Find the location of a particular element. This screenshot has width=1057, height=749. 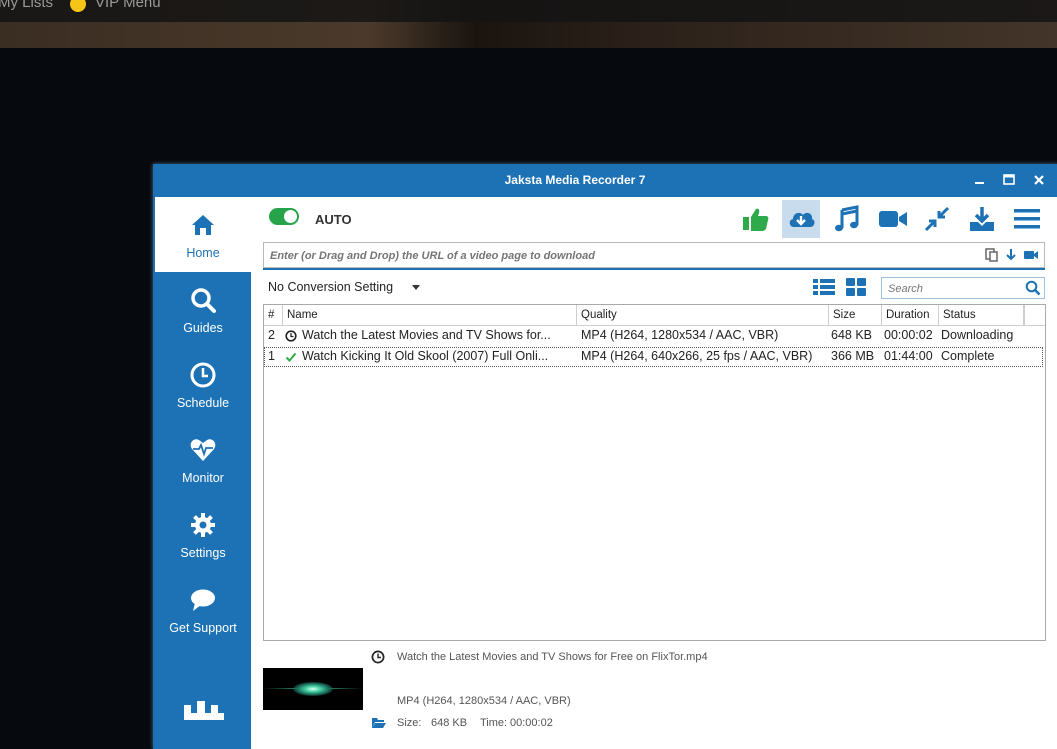

download-tray-icon is located at coordinates (982, 219).